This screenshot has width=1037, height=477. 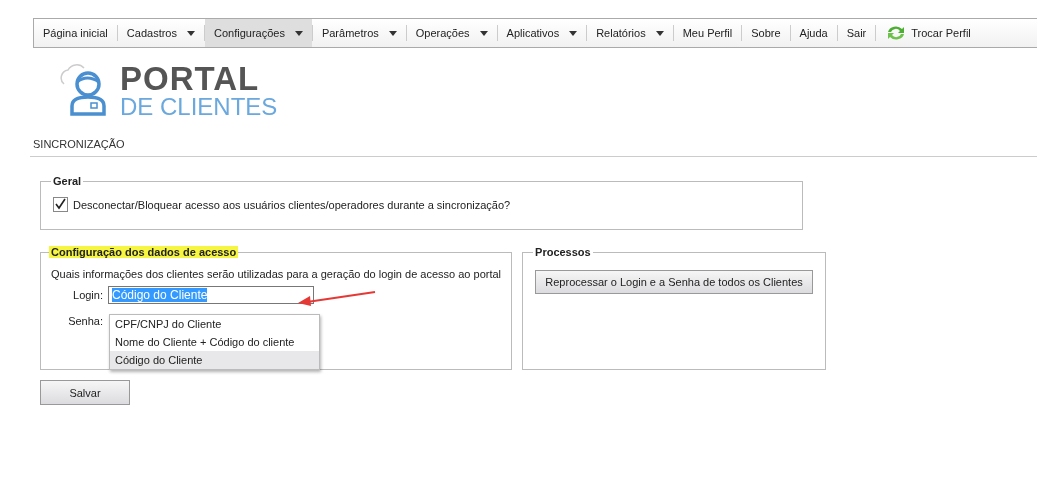 What do you see at coordinates (190, 78) in the screenshot?
I see `logo-title: PORTAL` at bounding box center [190, 78].